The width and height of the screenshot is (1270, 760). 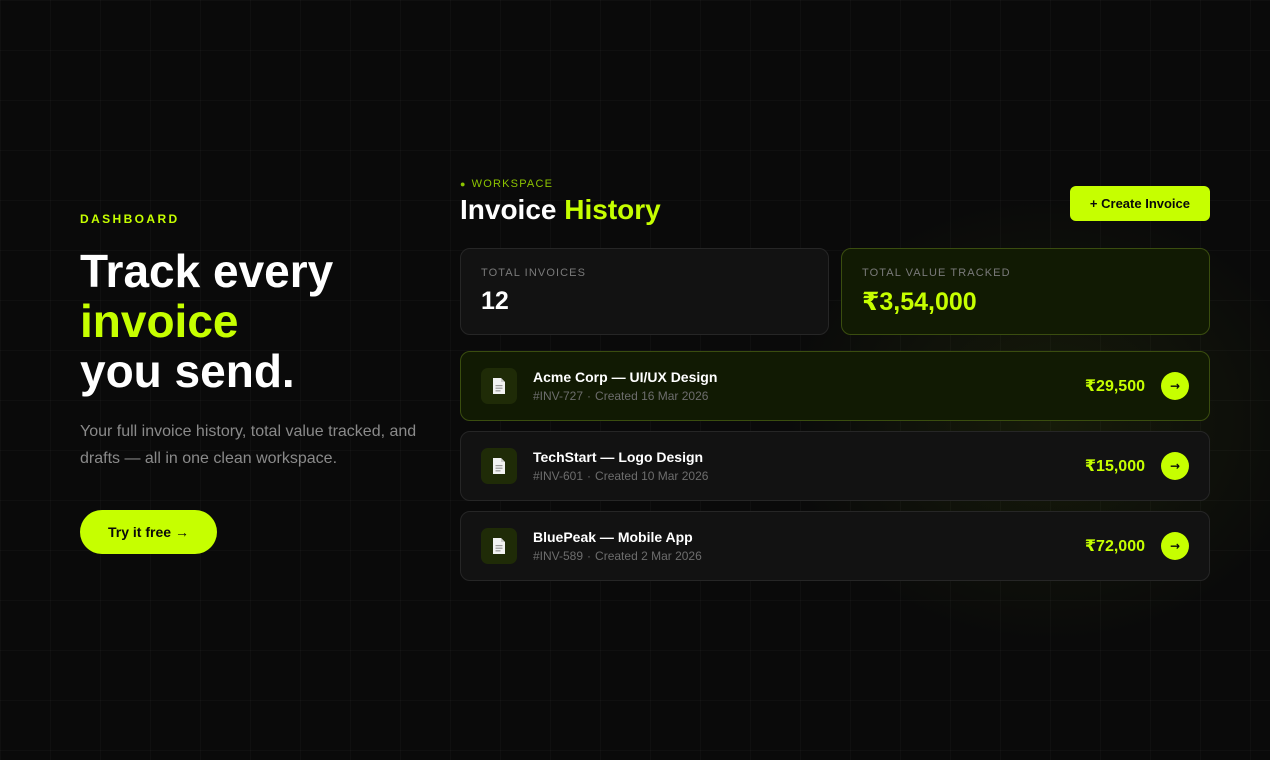 What do you see at coordinates (618, 457) in the screenshot?
I see `invoice-title: TechStart — Logo Design` at bounding box center [618, 457].